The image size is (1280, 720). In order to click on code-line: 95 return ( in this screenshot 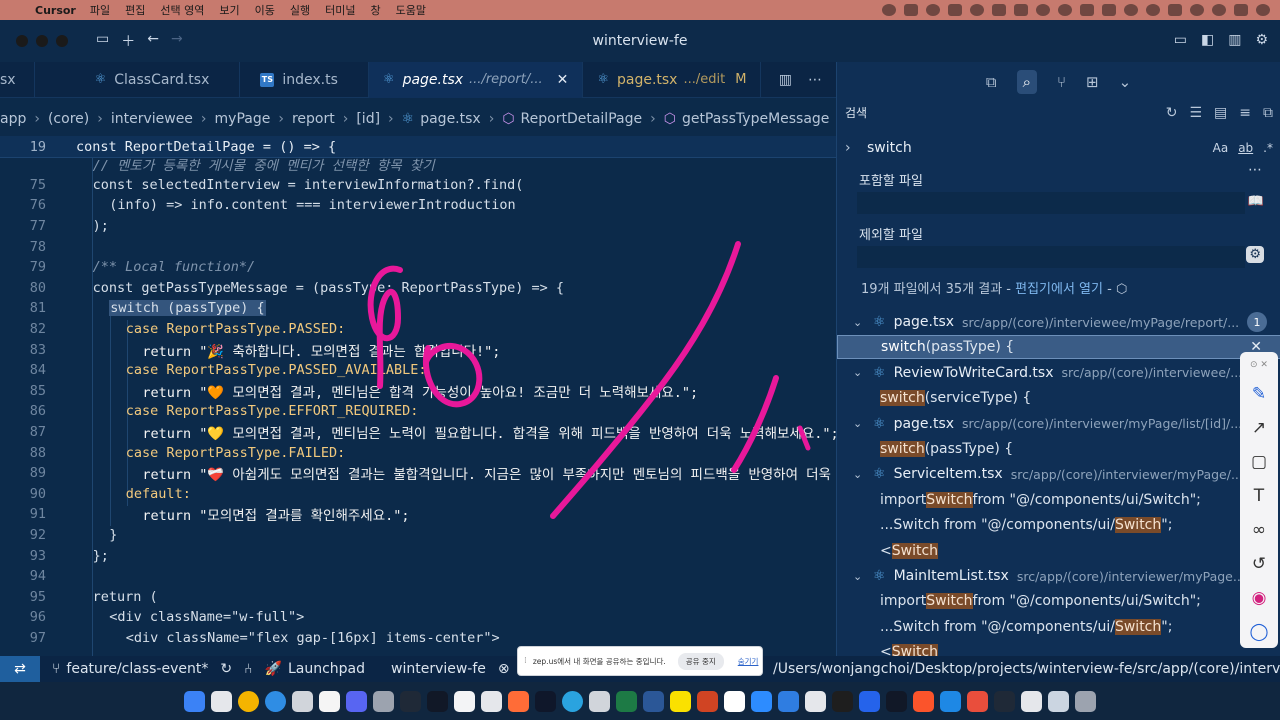, I will do `click(418, 597)`.